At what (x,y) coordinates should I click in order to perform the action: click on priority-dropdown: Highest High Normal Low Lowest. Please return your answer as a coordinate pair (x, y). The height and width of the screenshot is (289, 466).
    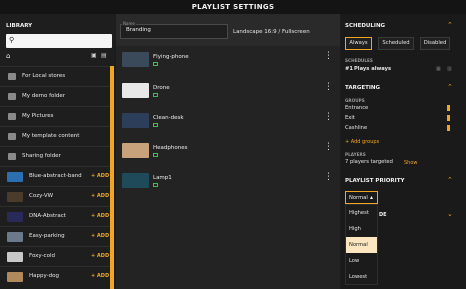
    Looking at the image, I should click on (361, 244).